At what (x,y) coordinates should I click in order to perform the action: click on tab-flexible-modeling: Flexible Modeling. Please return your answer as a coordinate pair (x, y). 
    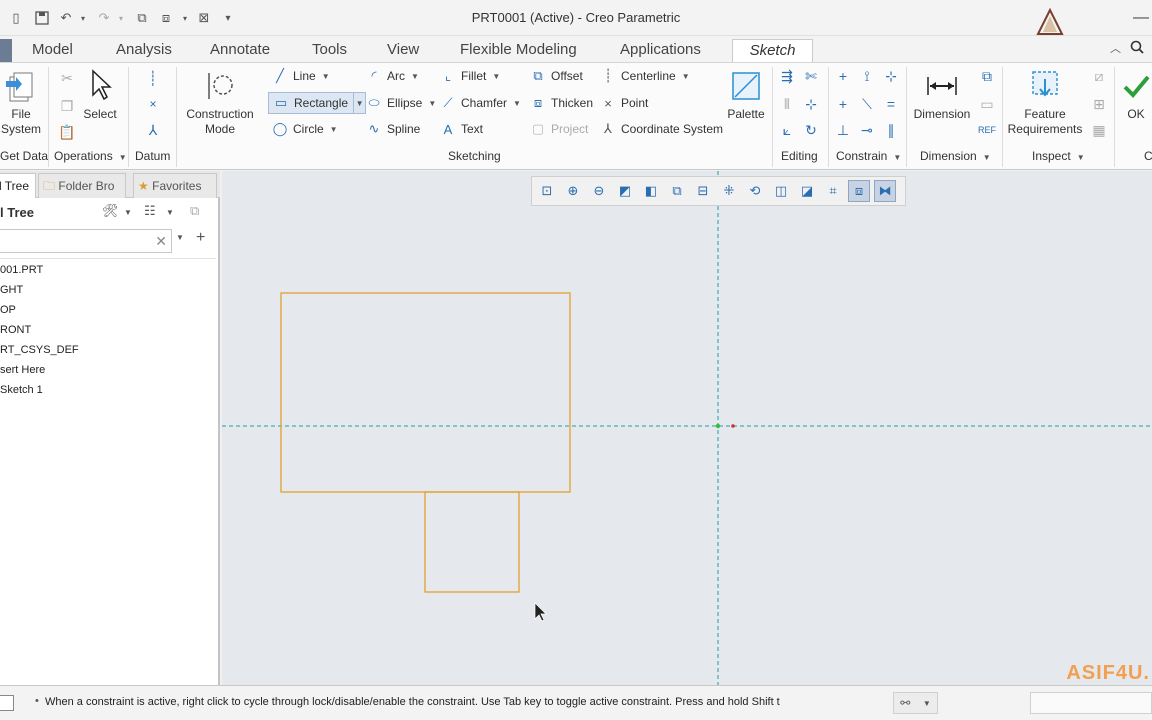
    Looking at the image, I should click on (518, 50).